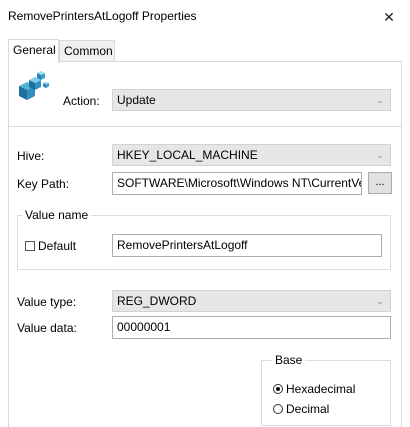 The width and height of the screenshot is (410, 427). Describe the element at coordinates (251, 301) in the screenshot. I see `value-type-dropdown: REG_DWORD ⌄` at that location.